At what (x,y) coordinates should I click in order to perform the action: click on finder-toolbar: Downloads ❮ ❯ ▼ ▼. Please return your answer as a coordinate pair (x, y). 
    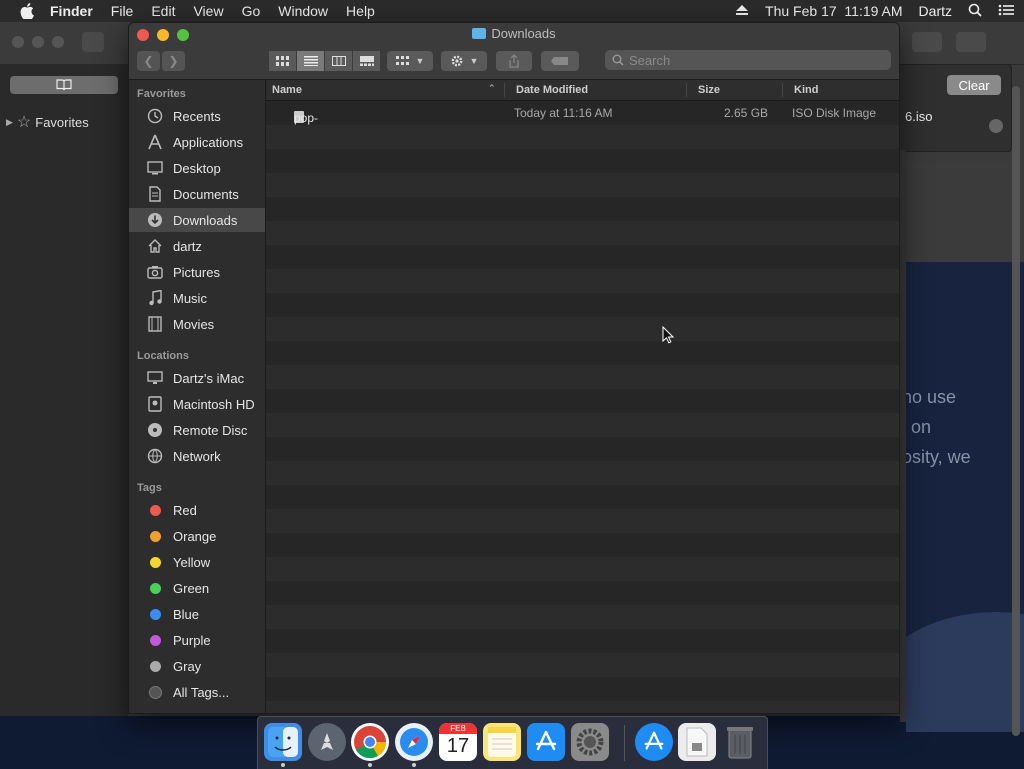
    Looking at the image, I should click on (514, 51).